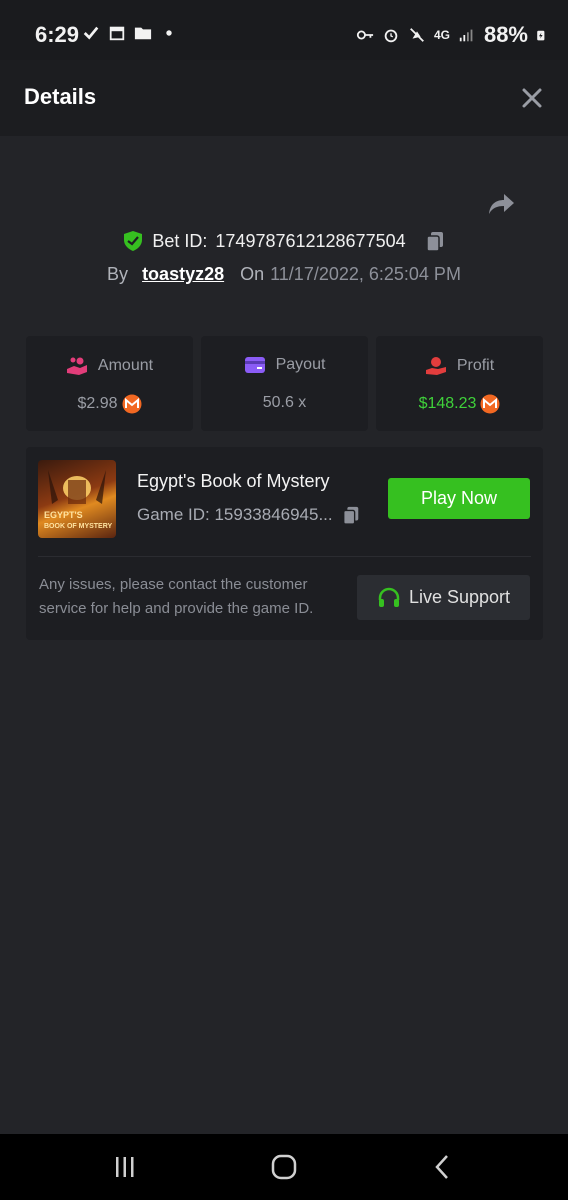 The height and width of the screenshot is (1200, 568). I want to click on back-icon, so click(443, 1167).